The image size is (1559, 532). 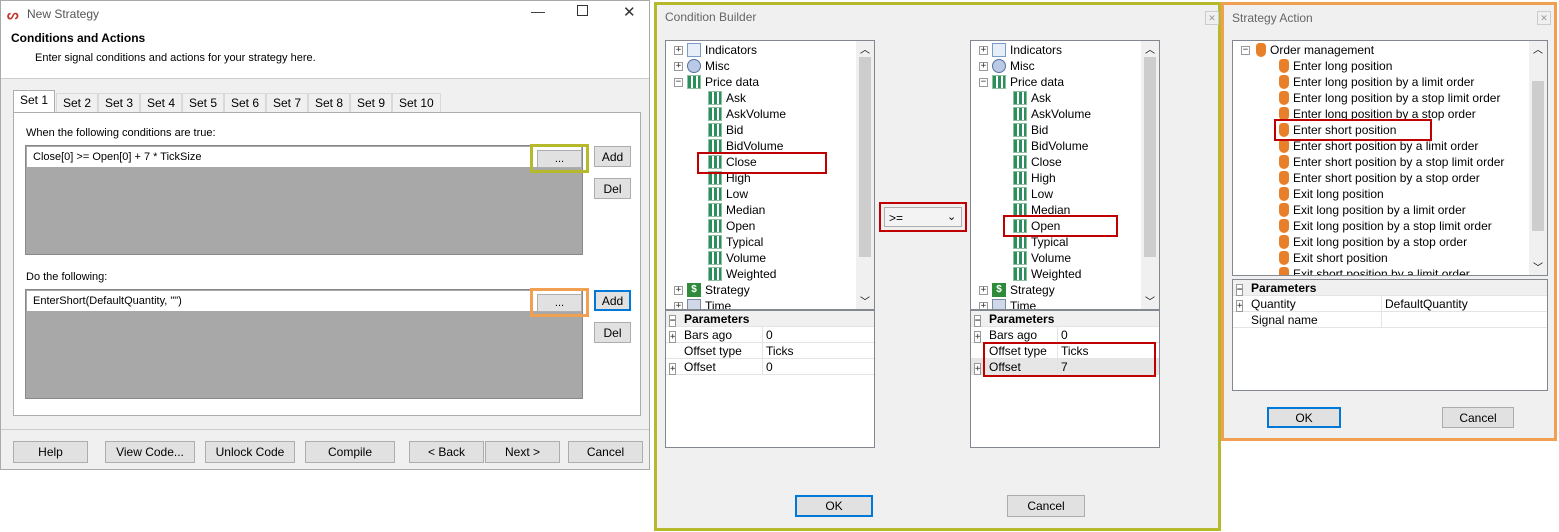 I want to click on delete-condition-button: Del, so click(x=612, y=188).